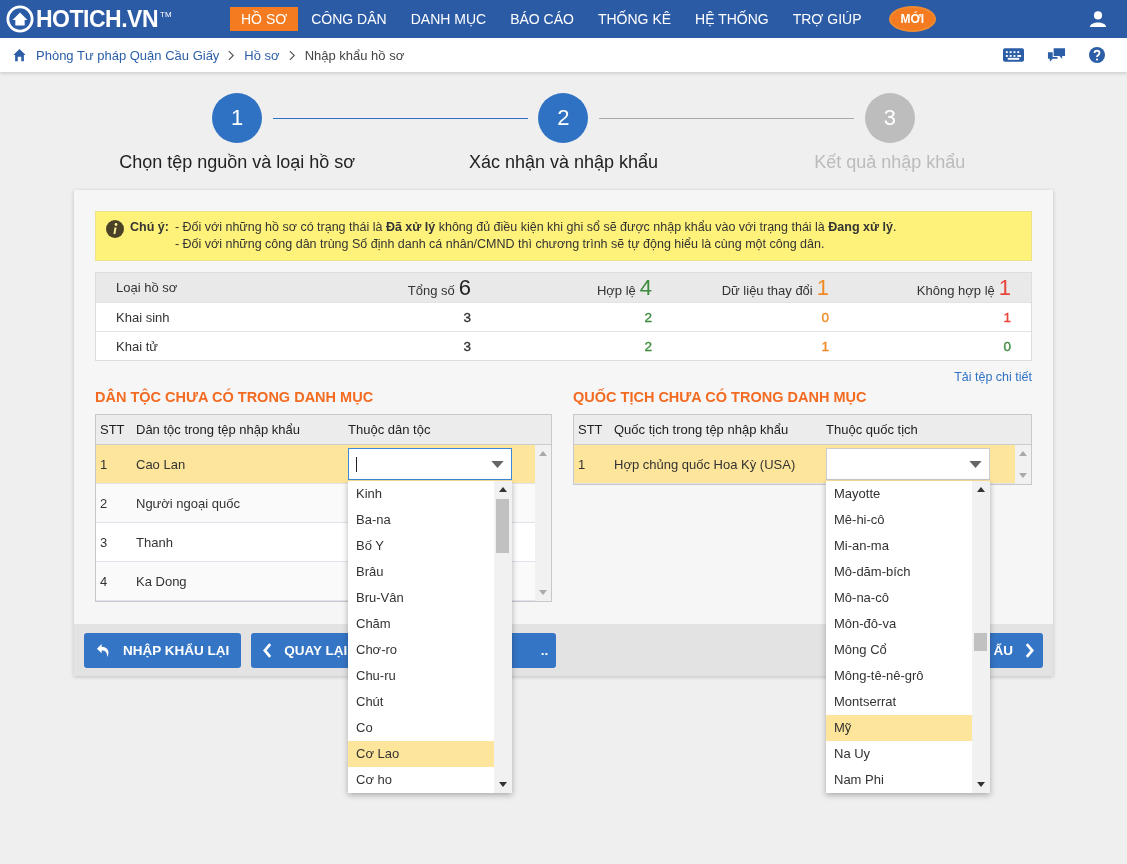  Describe the element at coordinates (701, 429) in the screenshot. I see `column-header: Quốc tịch trong tệp nhập khẩu` at that location.